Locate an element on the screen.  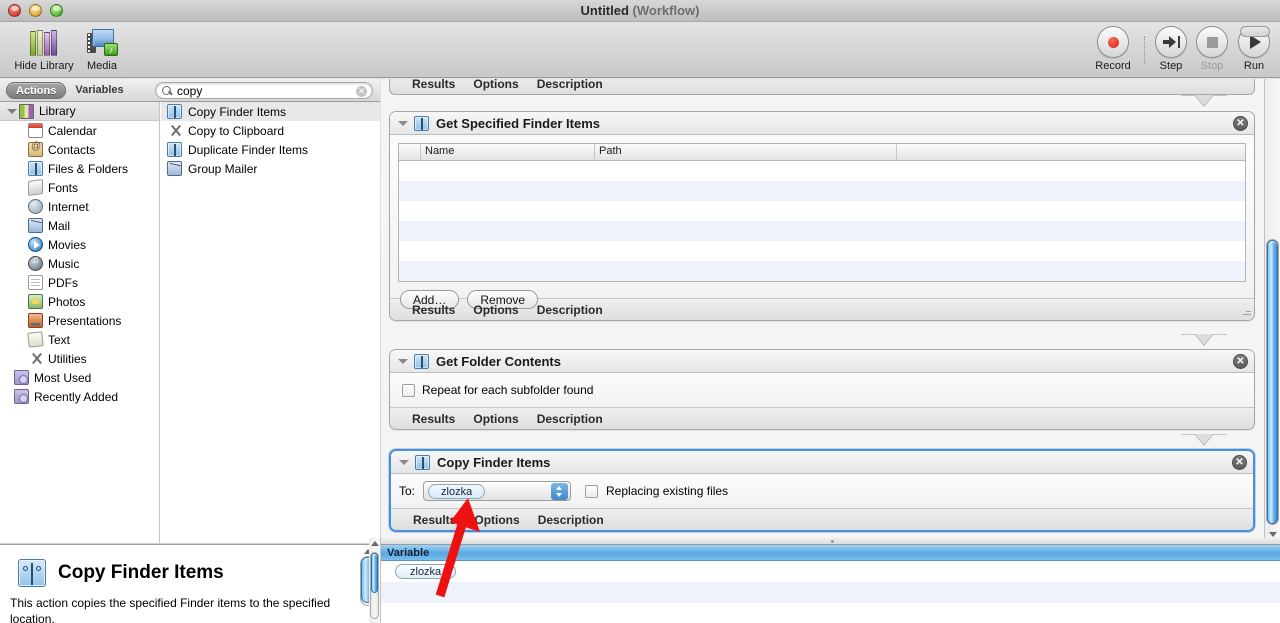
sidebar-item-most-used: Most Used is located at coordinates (79, 377).